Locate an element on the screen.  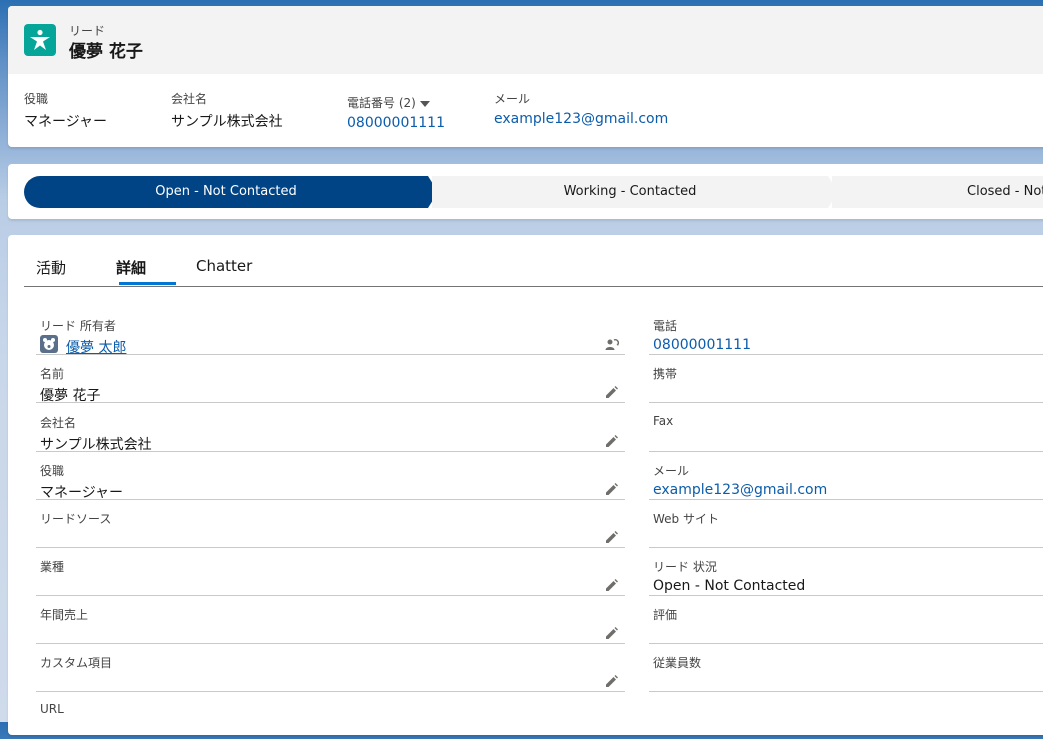
tab-bar: 活動 詳細 Chatter is located at coordinates (533, 261).